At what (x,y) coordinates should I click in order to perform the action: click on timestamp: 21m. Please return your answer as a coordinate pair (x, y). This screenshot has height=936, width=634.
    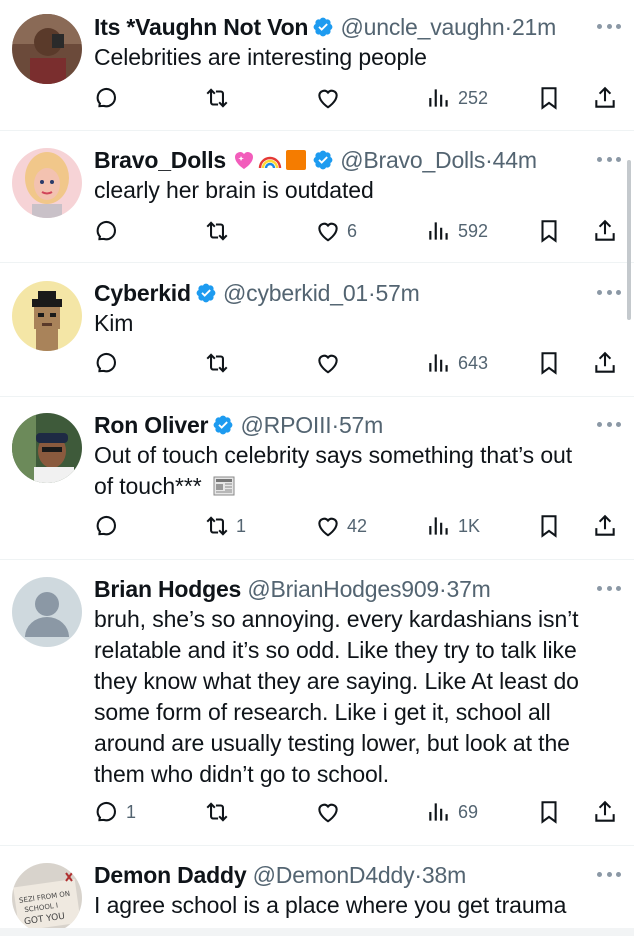
    Looking at the image, I should click on (534, 27).